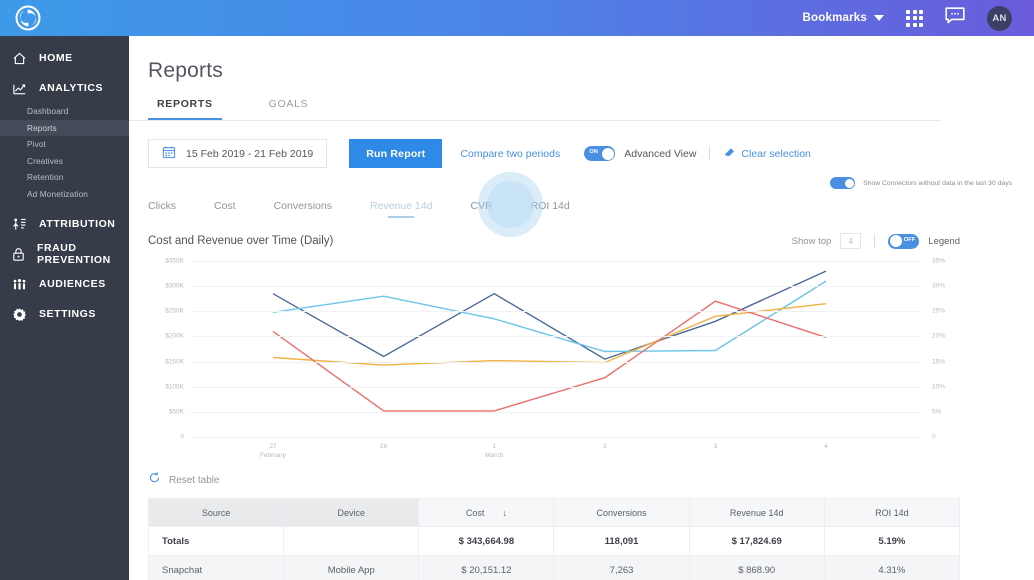 The image size is (1034, 580). Describe the element at coordinates (756, 567) in the screenshot. I see `cell-revenue: $ 868.90` at that location.